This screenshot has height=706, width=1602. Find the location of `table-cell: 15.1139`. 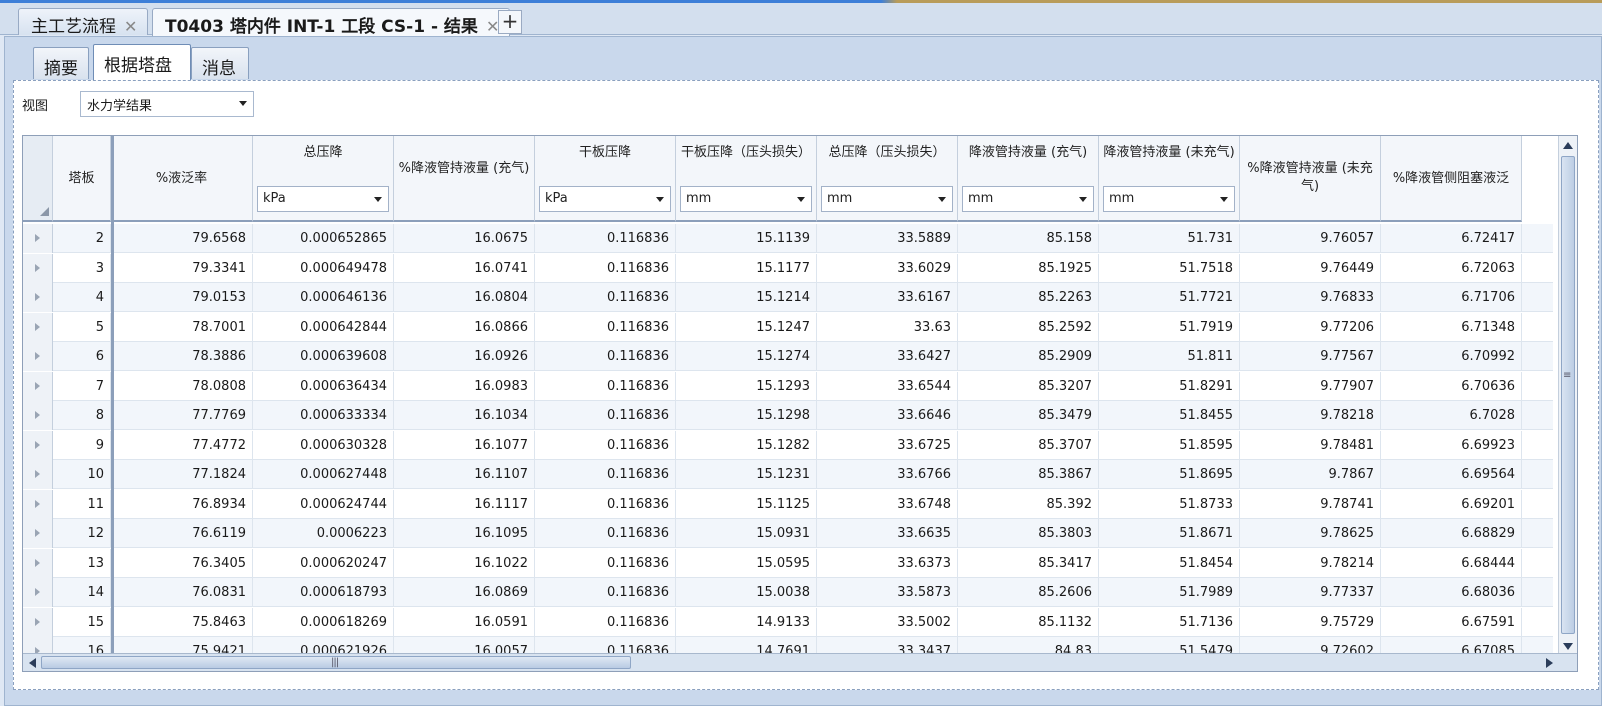

table-cell: 15.1139 is located at coordinates (746, 238).